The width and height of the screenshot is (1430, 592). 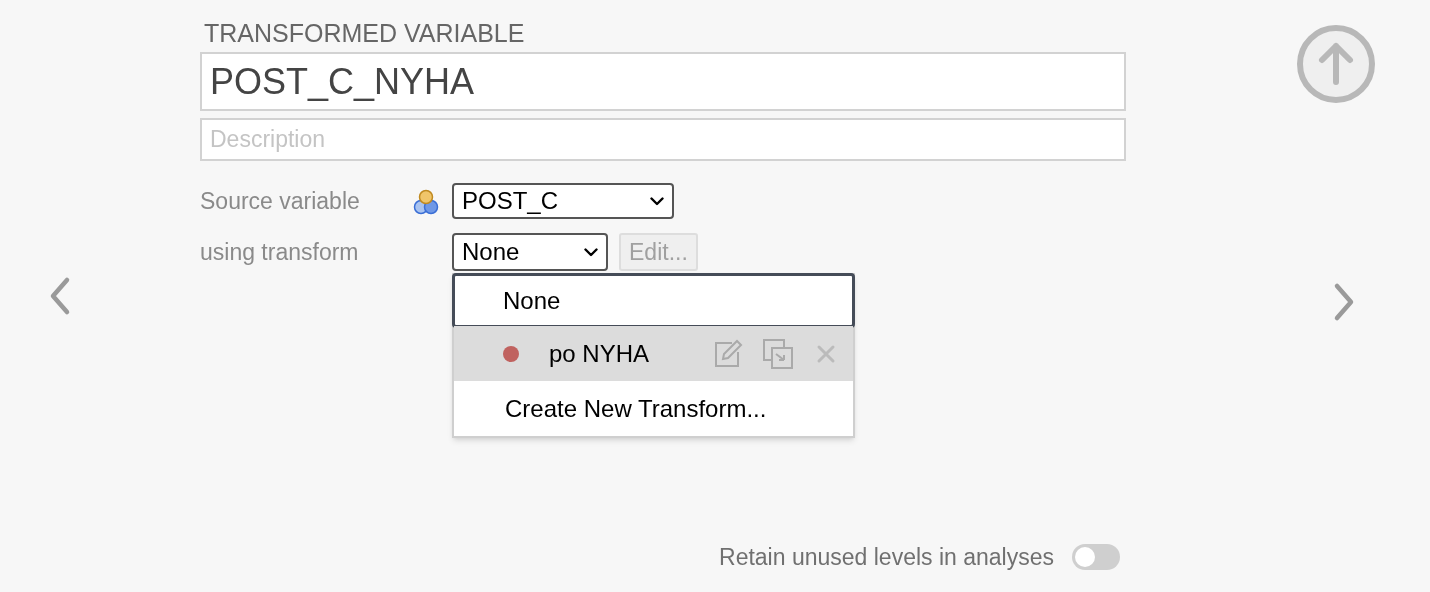 I want to click on toggle-label: Retain unused levels in analyses, so click(x=886, y=557).